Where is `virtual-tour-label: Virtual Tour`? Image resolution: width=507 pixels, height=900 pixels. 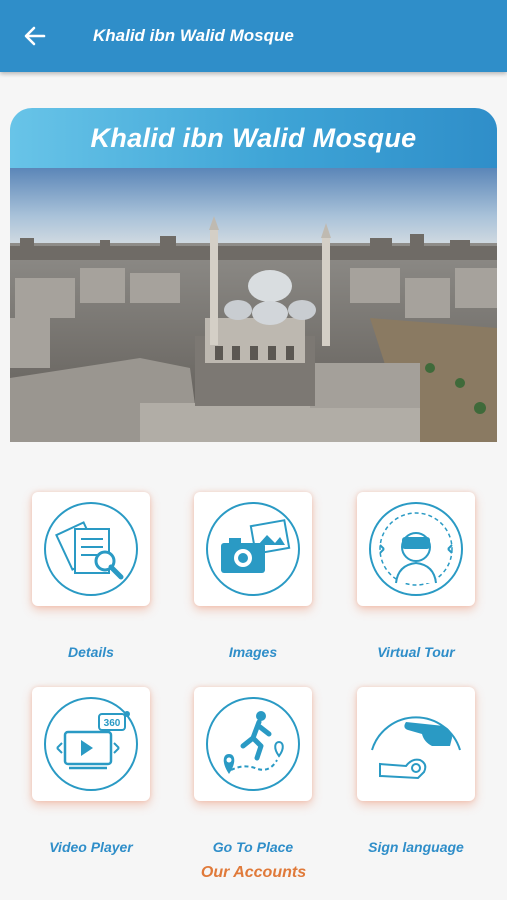
virtual-tour-label: Virtual Tour is located at coordinates (416, 652).